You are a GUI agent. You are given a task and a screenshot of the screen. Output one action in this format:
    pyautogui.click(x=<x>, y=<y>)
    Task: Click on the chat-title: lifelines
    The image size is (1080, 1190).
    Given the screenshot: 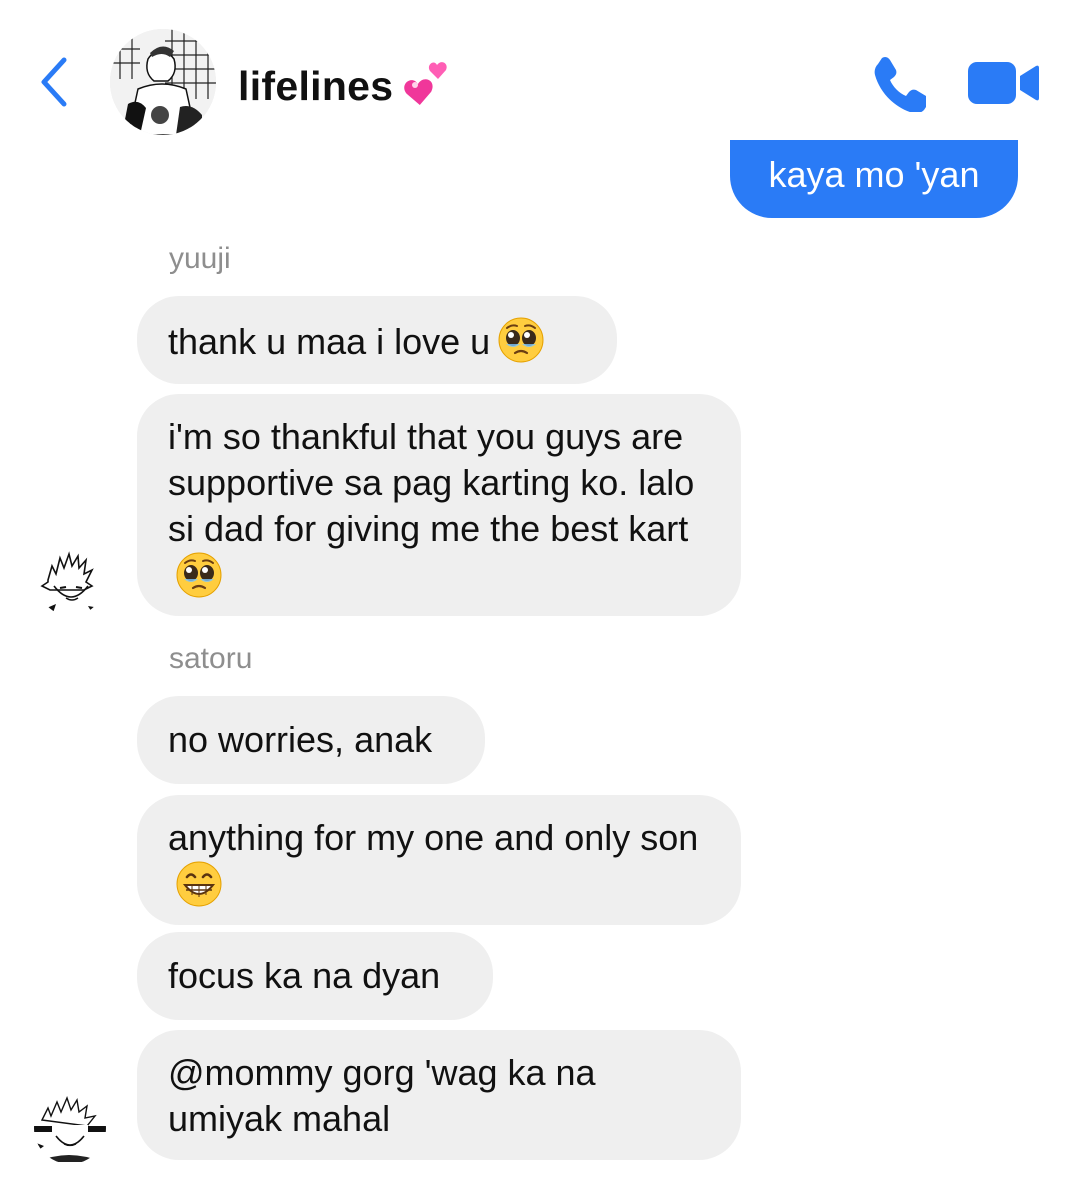 What is the action you would take?
    pyautogui.click(x=316, y=85)
    